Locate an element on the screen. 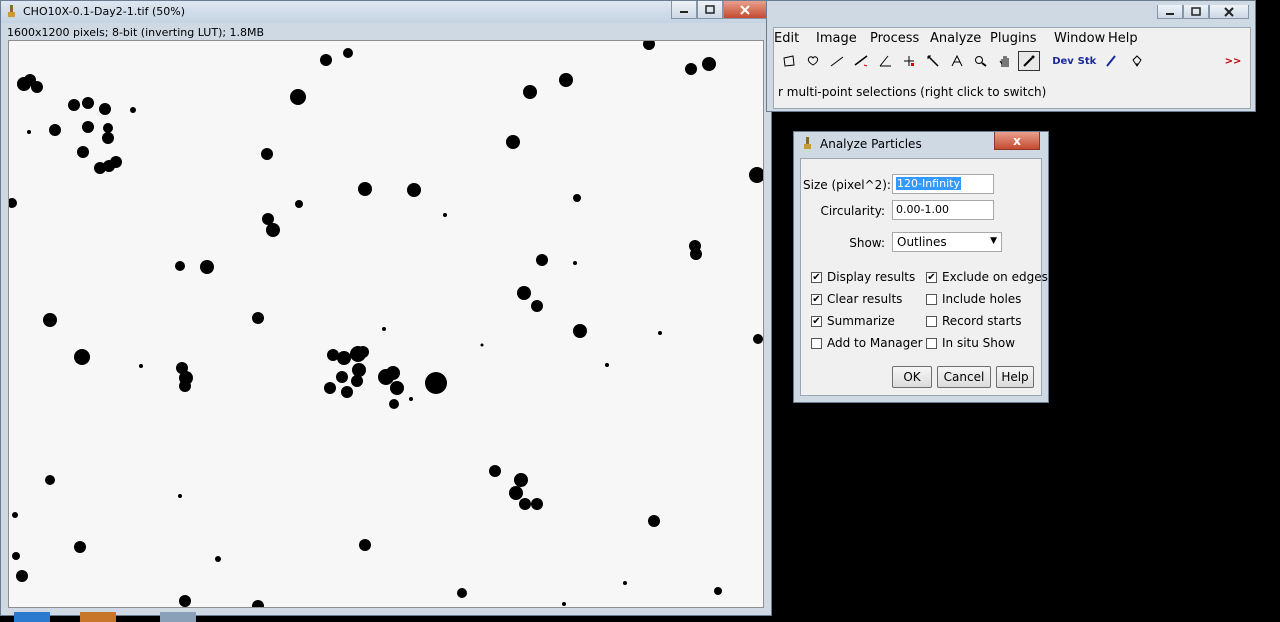 Image resolution: width=1280 pixels, height=622 pixels. circularity-input: 0.00-1.00 is located at coordinates (943, 210).